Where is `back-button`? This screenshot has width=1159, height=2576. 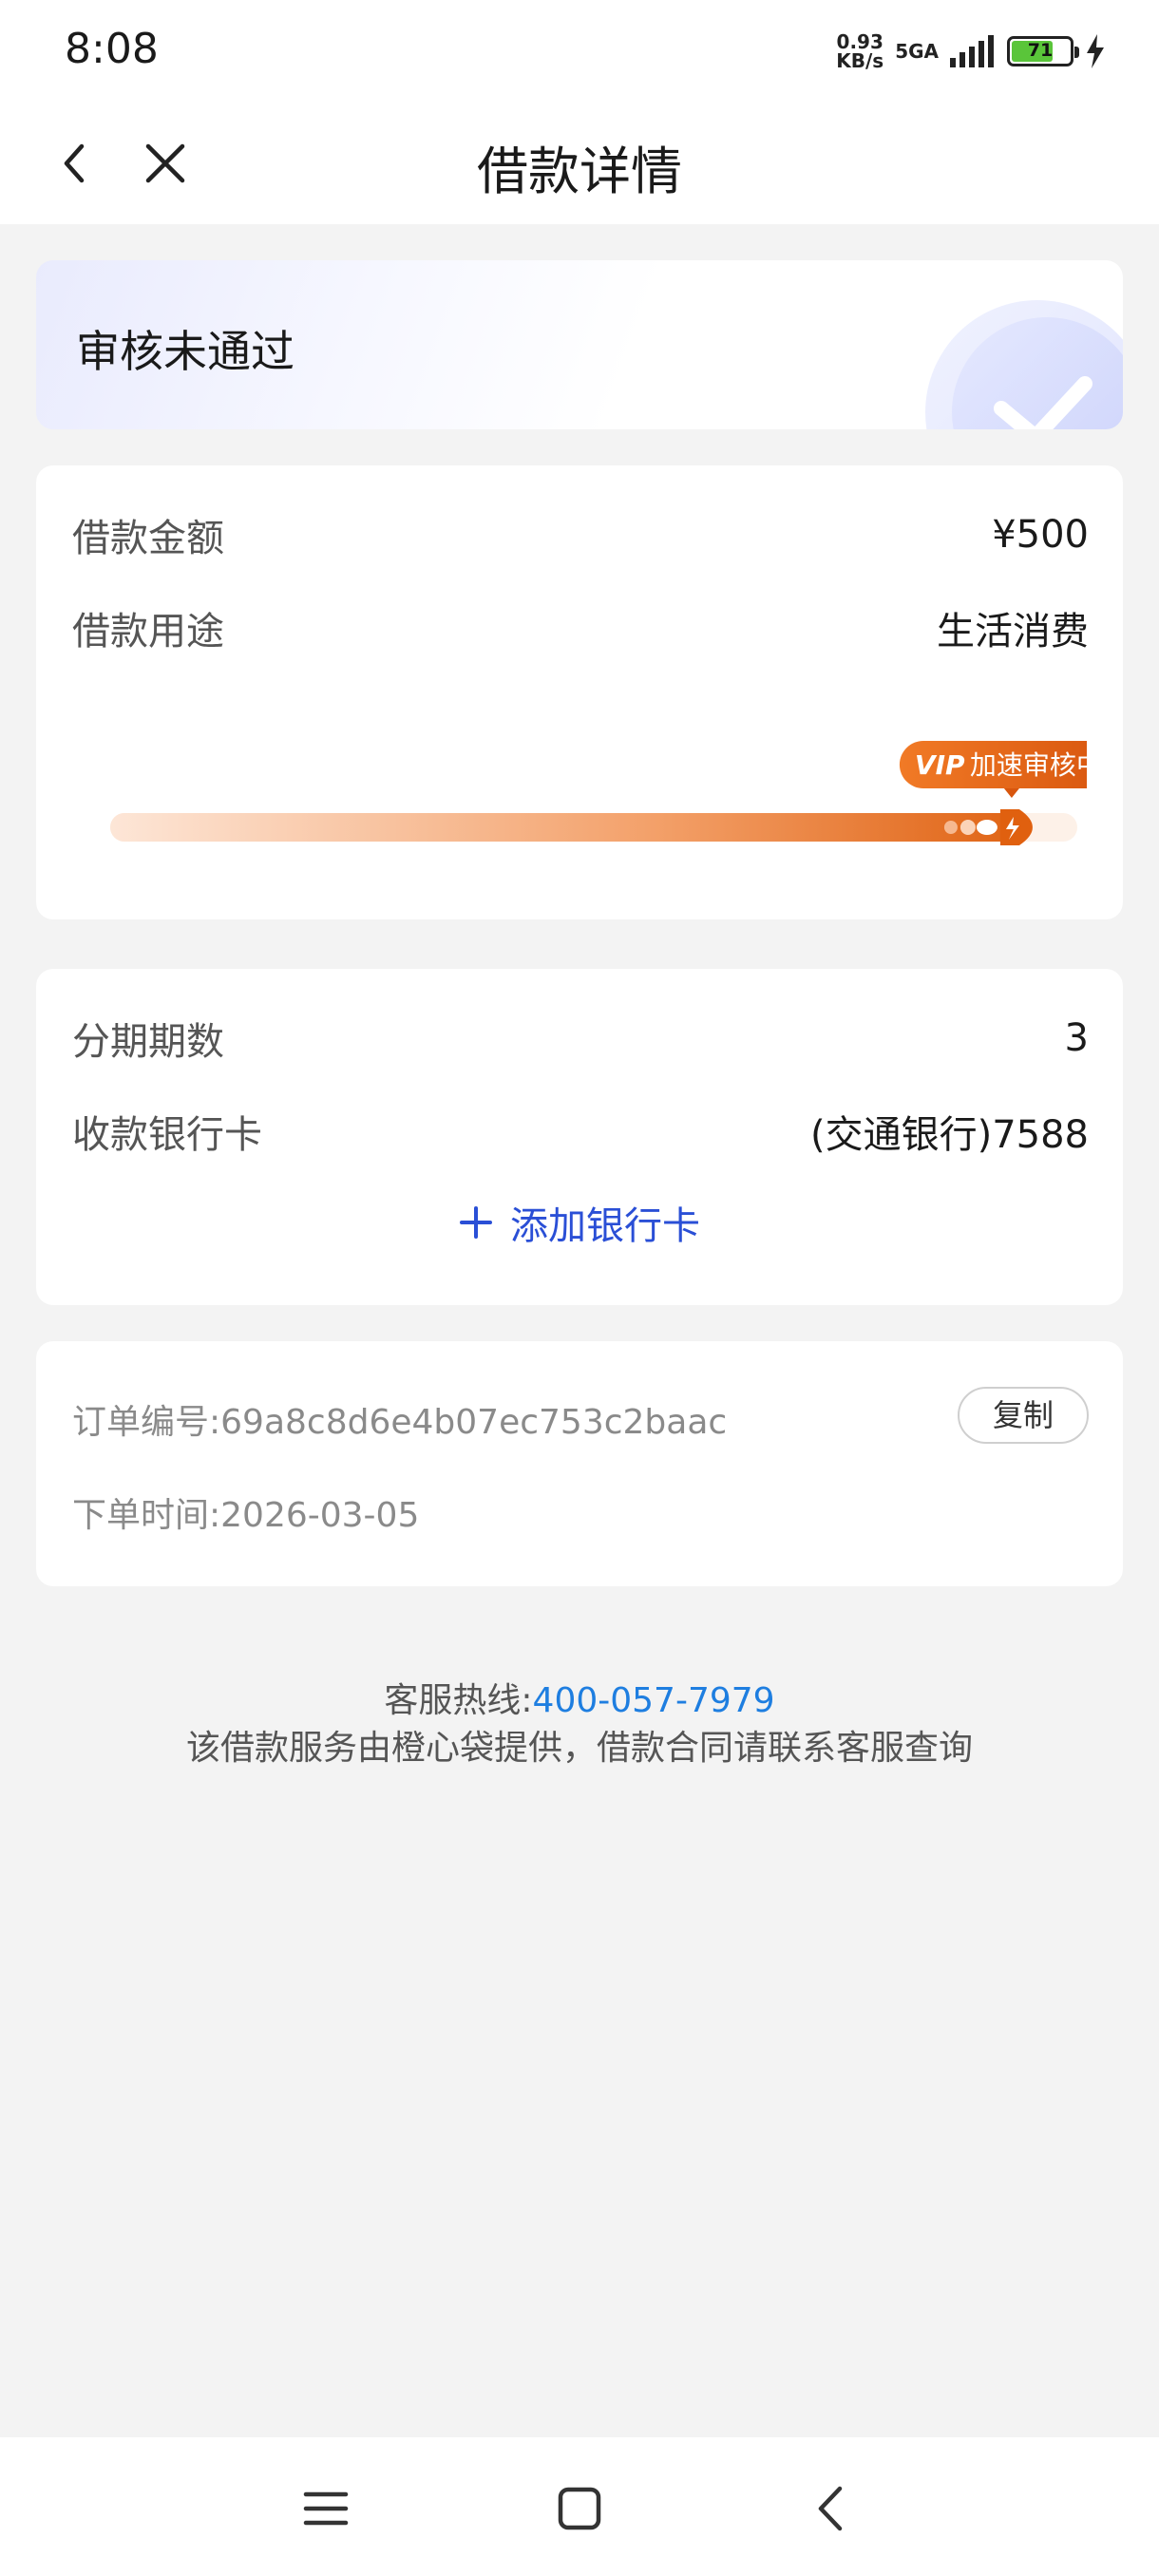
back-button is located at coordinates (76, 163).